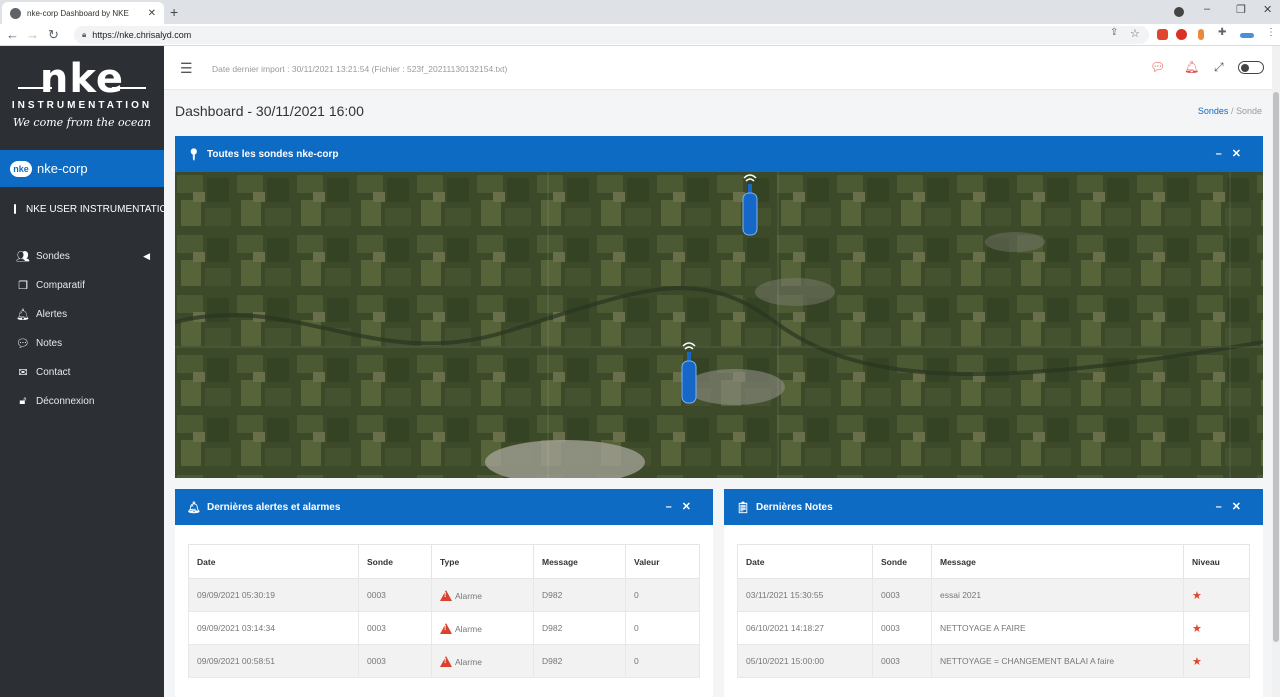 The width and height of the screenshot is (1280, 697). I want to click on adblock-icon, so click(1181, 34).